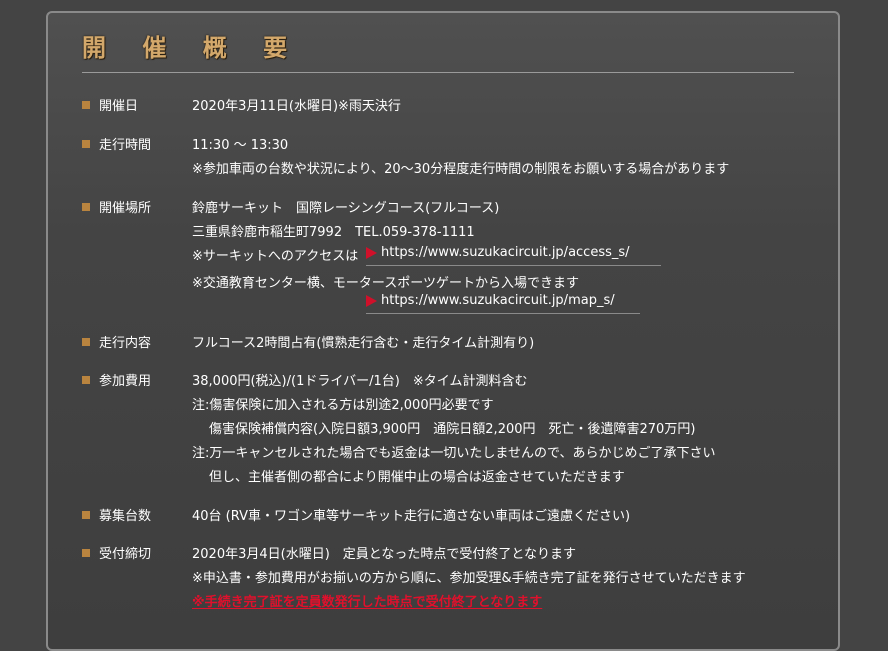 The height and width of the screenshot is (651, 888). Describe the element at coordinates (125, 554) in the screenshot. I see `label-text: 受付締切` at that location.